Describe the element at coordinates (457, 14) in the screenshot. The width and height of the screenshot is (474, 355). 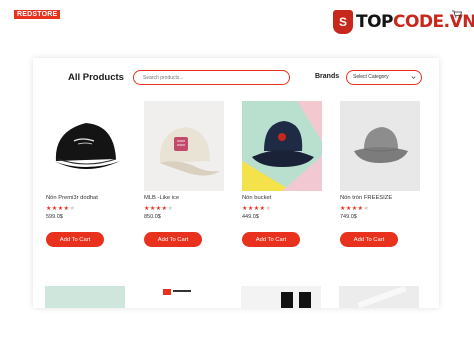
I see `cart-icon` at that location.